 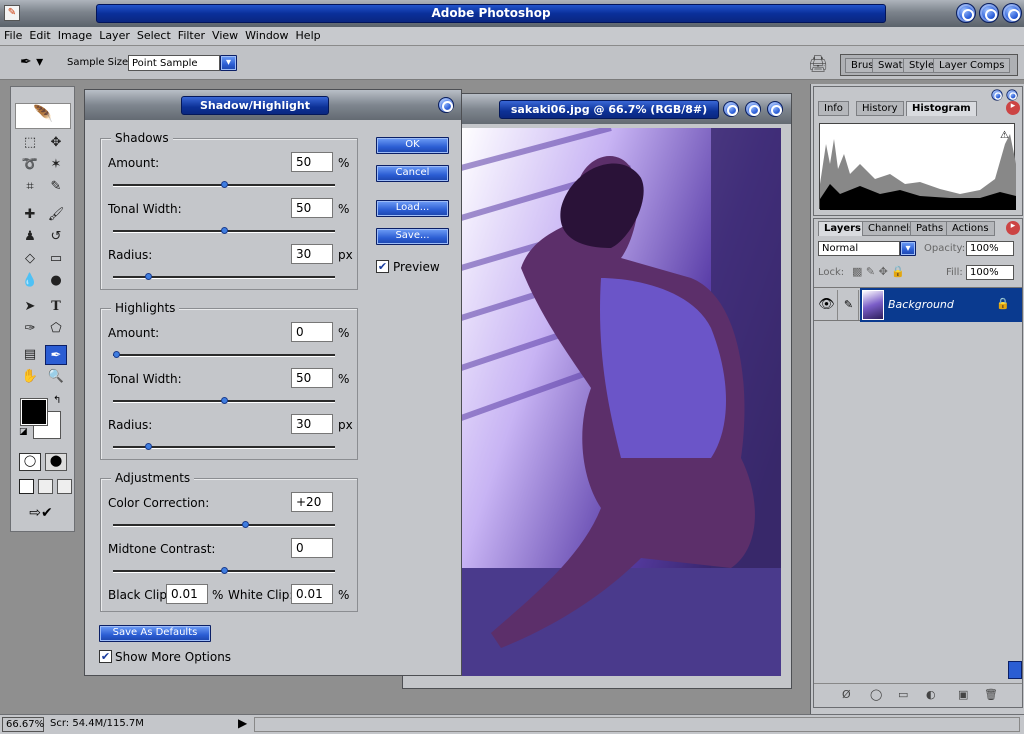 What do you see at coordinates (56, 377) in the screenshot?
I see `zoom-tool-icon: 🔍` at bounding box center [56, 377].